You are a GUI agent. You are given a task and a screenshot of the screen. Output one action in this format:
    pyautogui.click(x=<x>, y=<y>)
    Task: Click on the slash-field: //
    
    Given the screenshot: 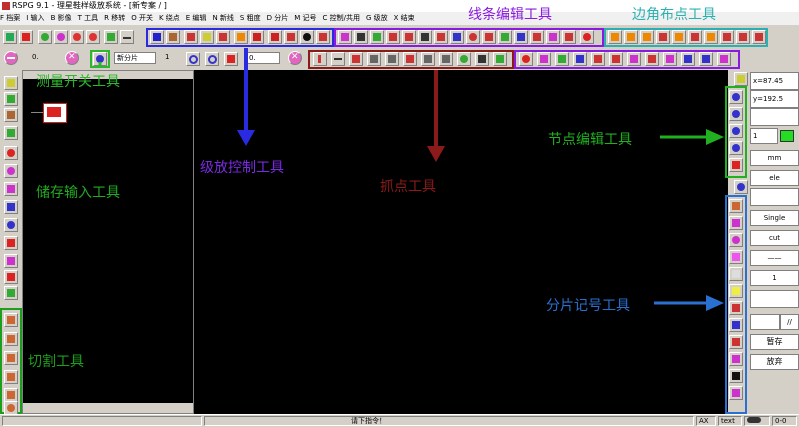 What is the action you would take?
    pyautogui.click(x=789, y=322)
    